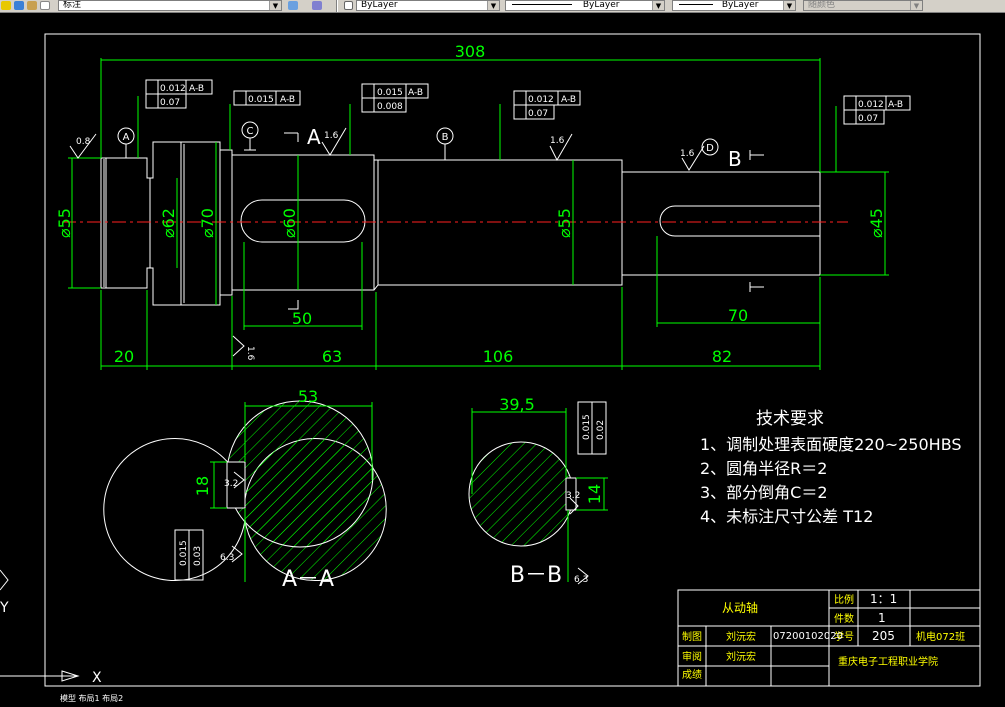  I want to click on ucs-x-label: X, so click(97, 678).